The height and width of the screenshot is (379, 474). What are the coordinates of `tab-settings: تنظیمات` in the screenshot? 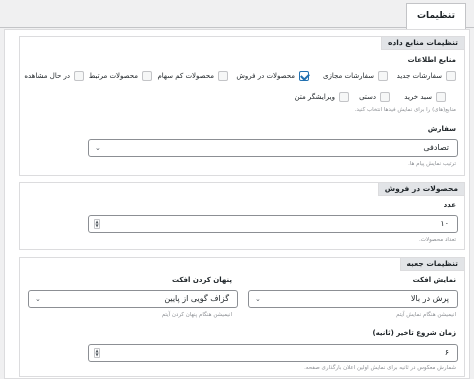 It's located at (436, 16).